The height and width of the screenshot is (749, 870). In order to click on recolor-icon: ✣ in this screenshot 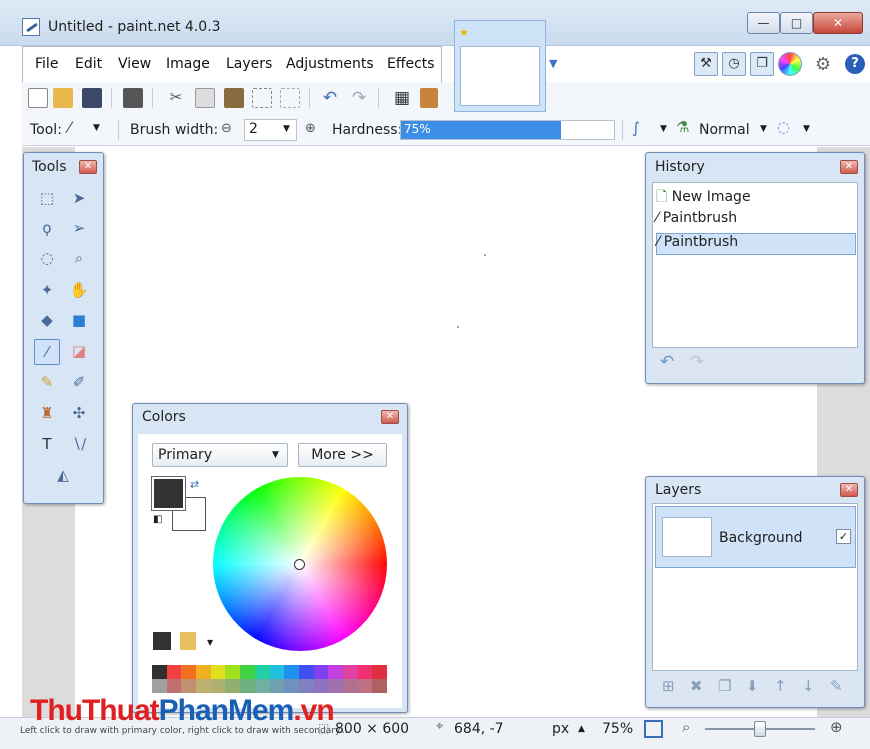, I will do `click(79, 414)`.